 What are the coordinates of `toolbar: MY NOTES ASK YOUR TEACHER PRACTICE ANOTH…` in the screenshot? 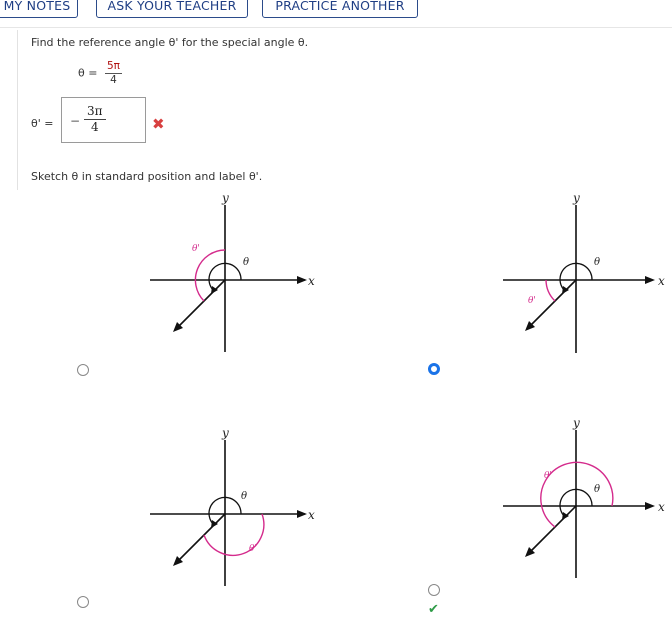 It's located at (336, 11).